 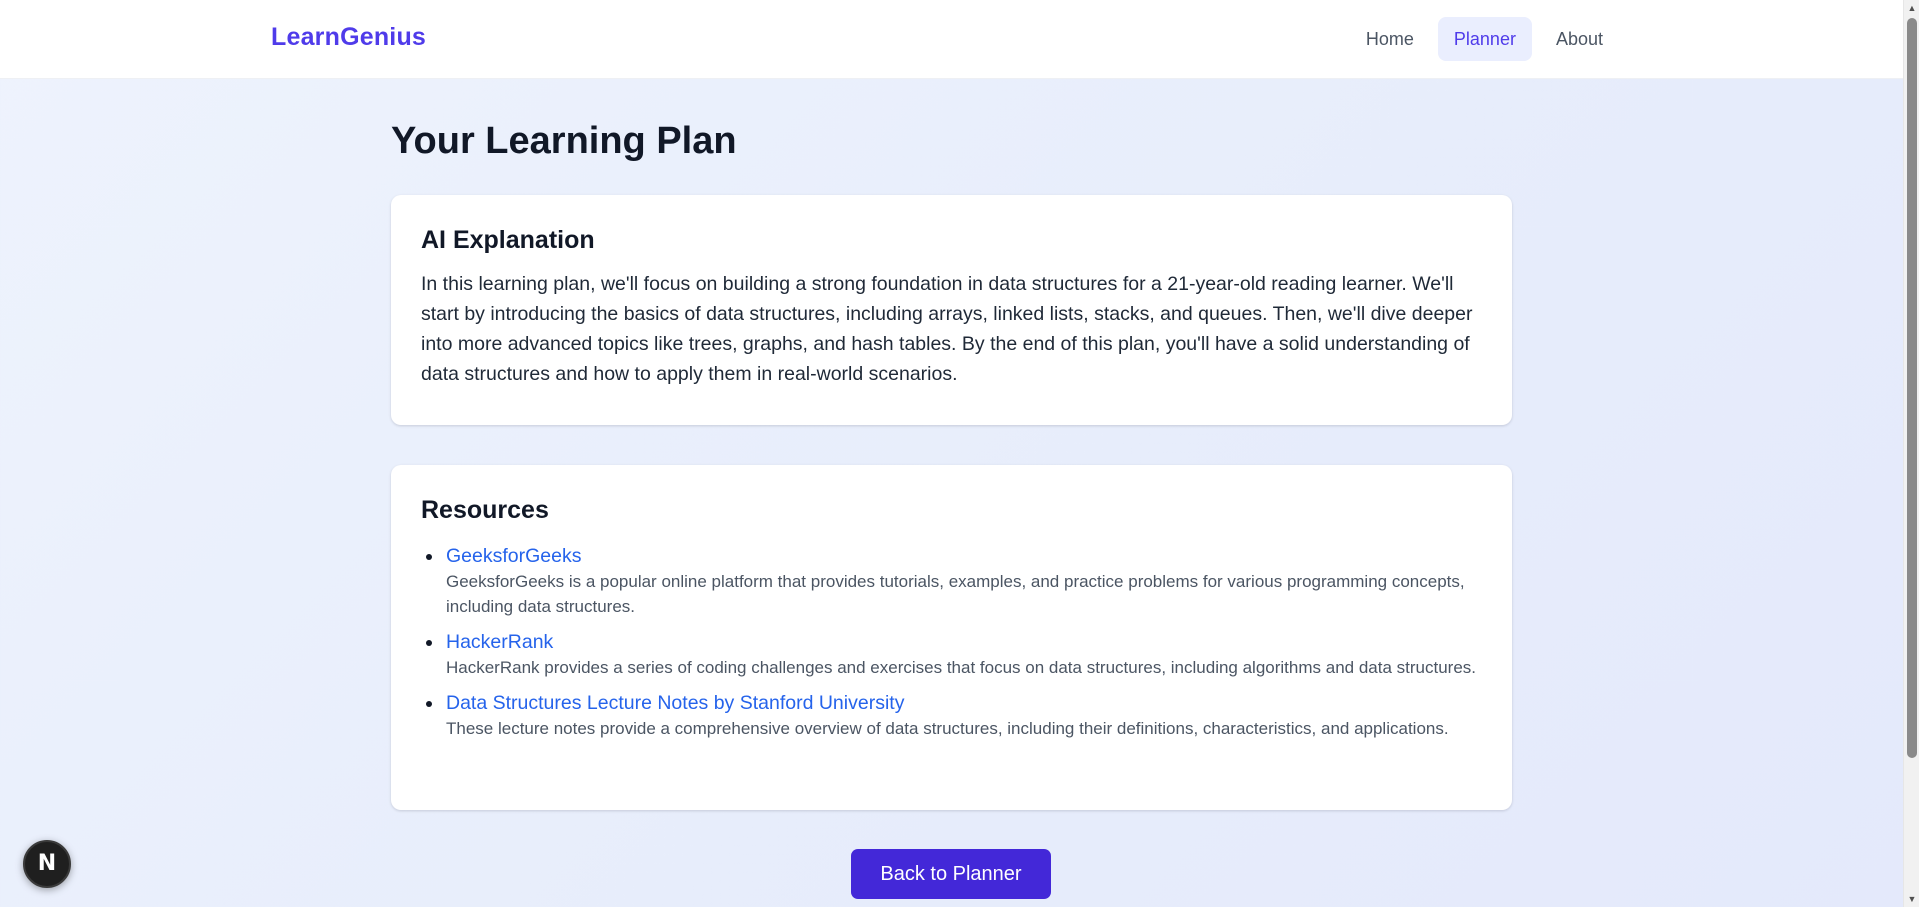 What do you see at coordinates (951, 874) in the screenshot?
I see `back-to-planner-button: Back to Planner` at bounding box center [951, 874].